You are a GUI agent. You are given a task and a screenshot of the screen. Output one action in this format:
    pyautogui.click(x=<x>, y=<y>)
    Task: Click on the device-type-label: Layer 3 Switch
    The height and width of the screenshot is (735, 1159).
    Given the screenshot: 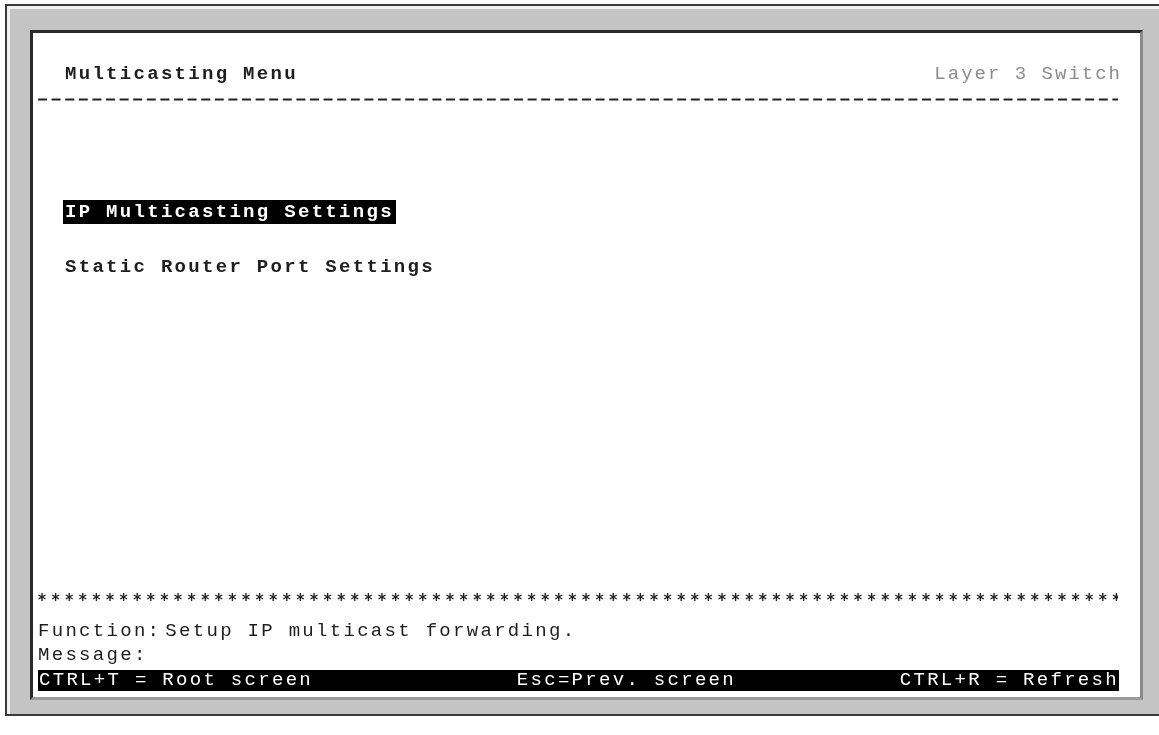 What is the action you would take?
    pyautogui.click(x=1028, y=74)
    